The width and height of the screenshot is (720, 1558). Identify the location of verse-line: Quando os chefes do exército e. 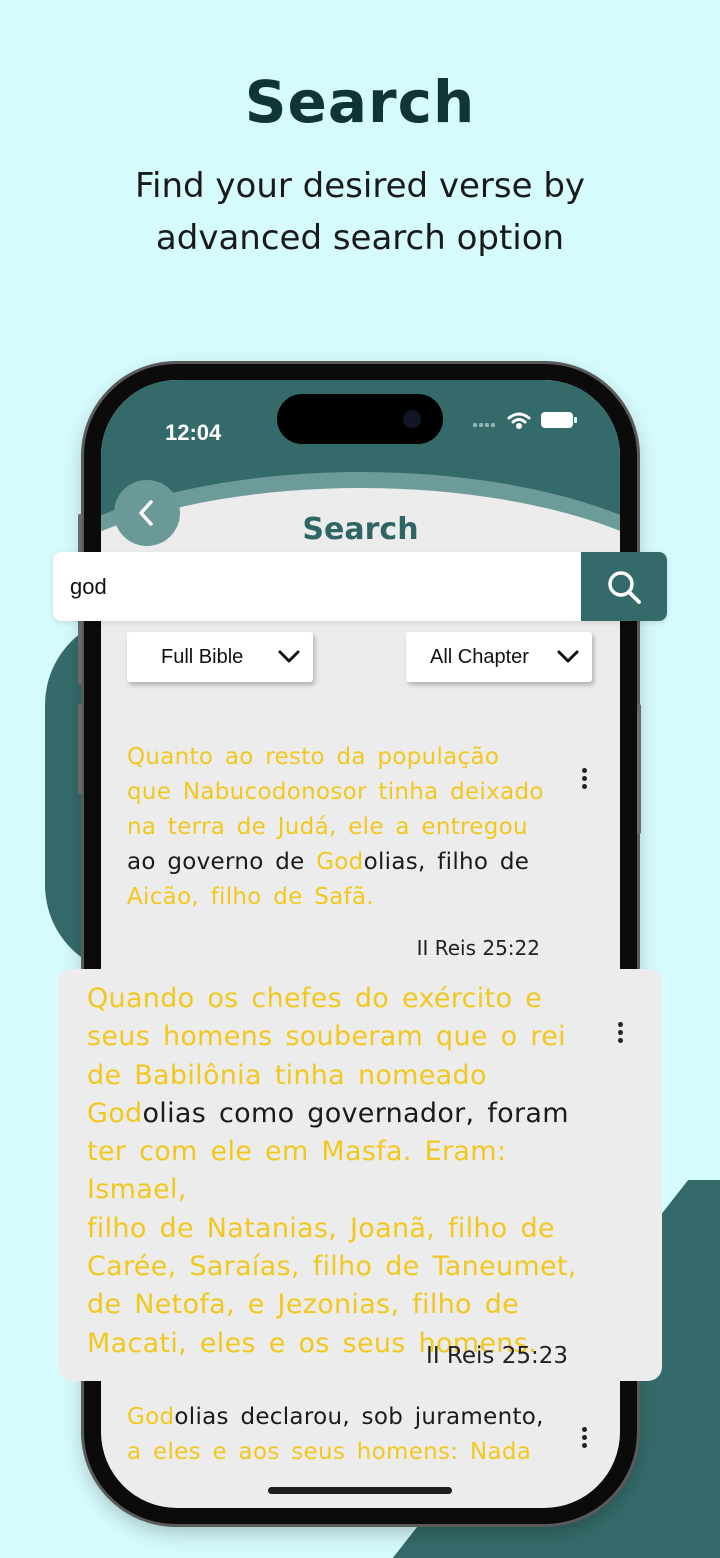
(315, 998).